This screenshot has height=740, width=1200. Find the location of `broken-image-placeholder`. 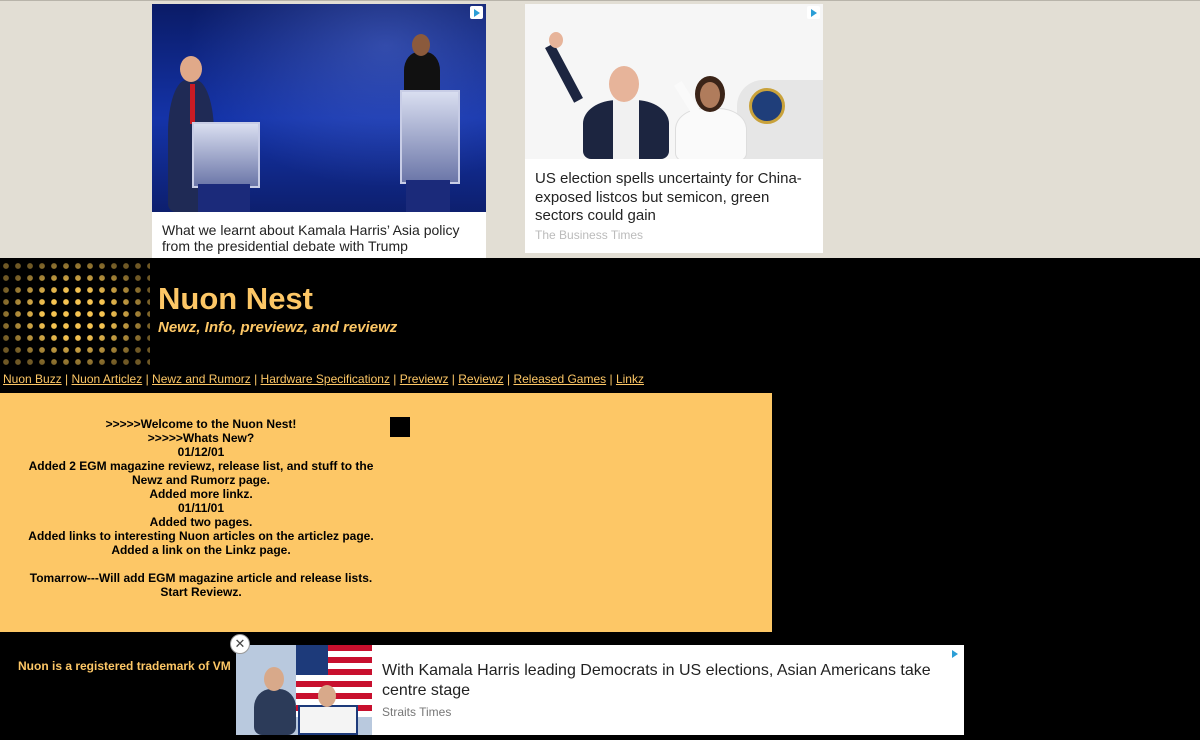

broken-image-placeholder is located at coordinates (400, 427).